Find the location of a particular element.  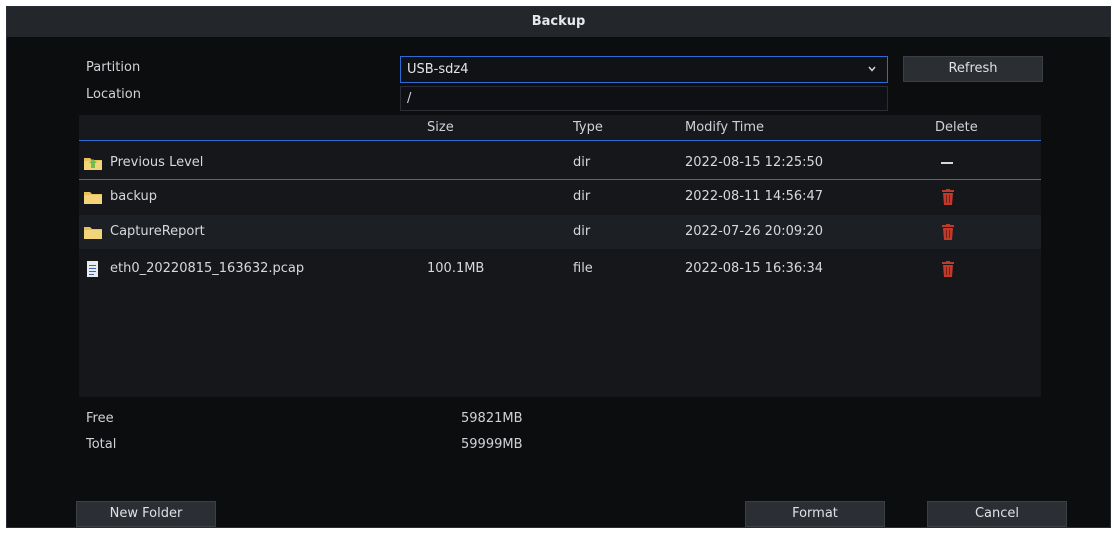

table-row-previous-level: Previous Level dir 2022-08-15 12:25:50 is located at coordinates (560, 163).